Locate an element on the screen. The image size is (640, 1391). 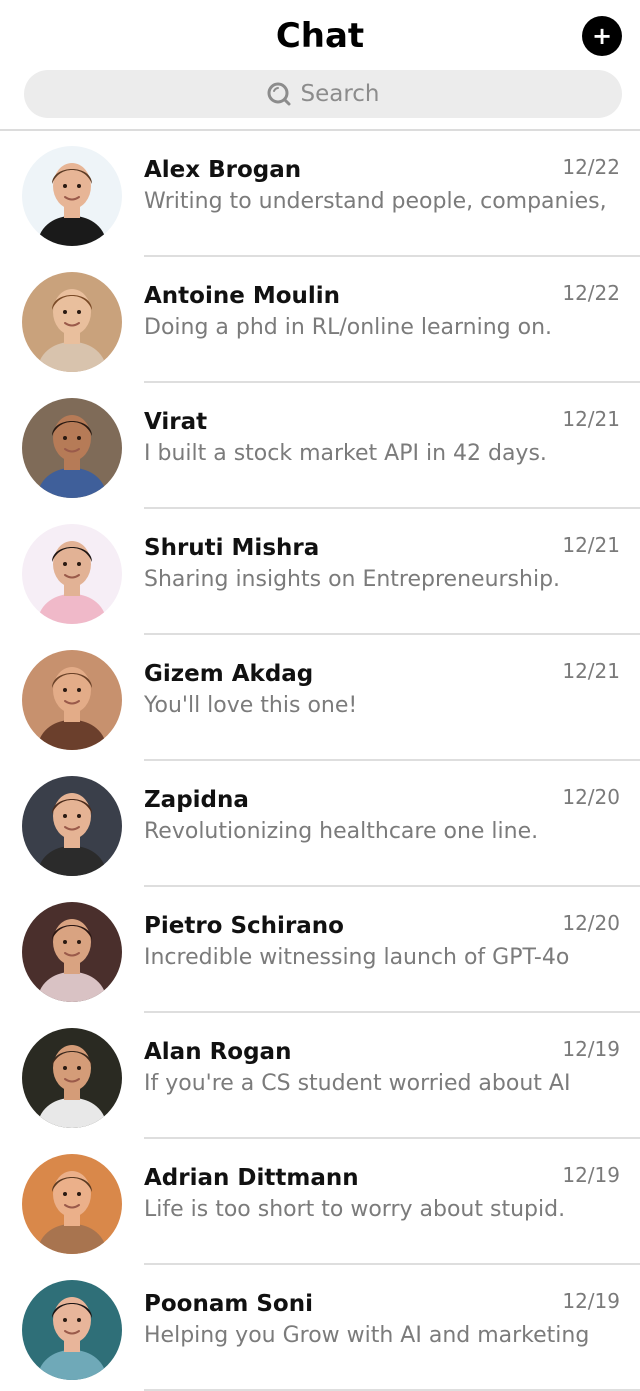
message-preview: Revolutionizing healthcare one line. is located at coordinates (341, 831).